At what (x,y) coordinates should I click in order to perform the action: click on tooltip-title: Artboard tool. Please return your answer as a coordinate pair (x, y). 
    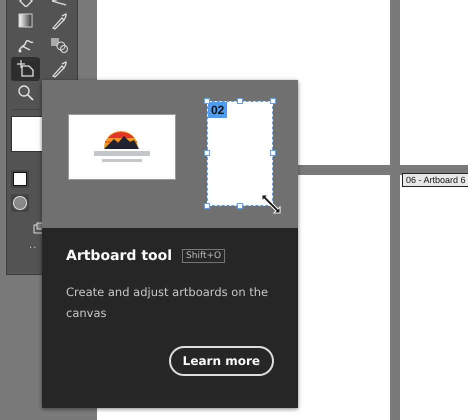
    Looking at the image, I should click on (119, 256).